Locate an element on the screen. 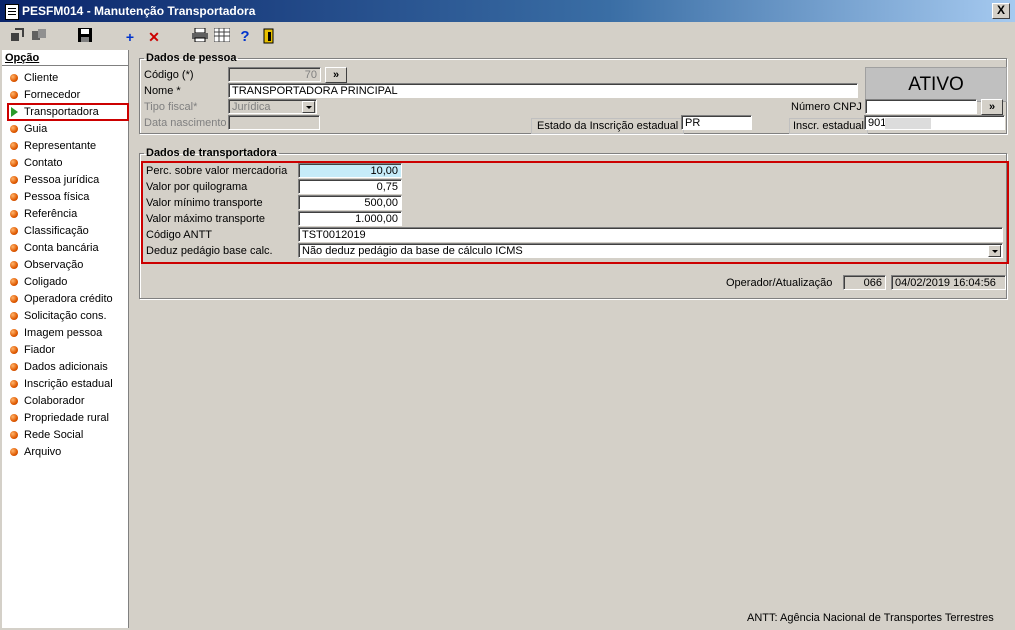 This screenshot has width=1015, height=630. sidebar-item: Fiador is located at coordinates (67, 350).